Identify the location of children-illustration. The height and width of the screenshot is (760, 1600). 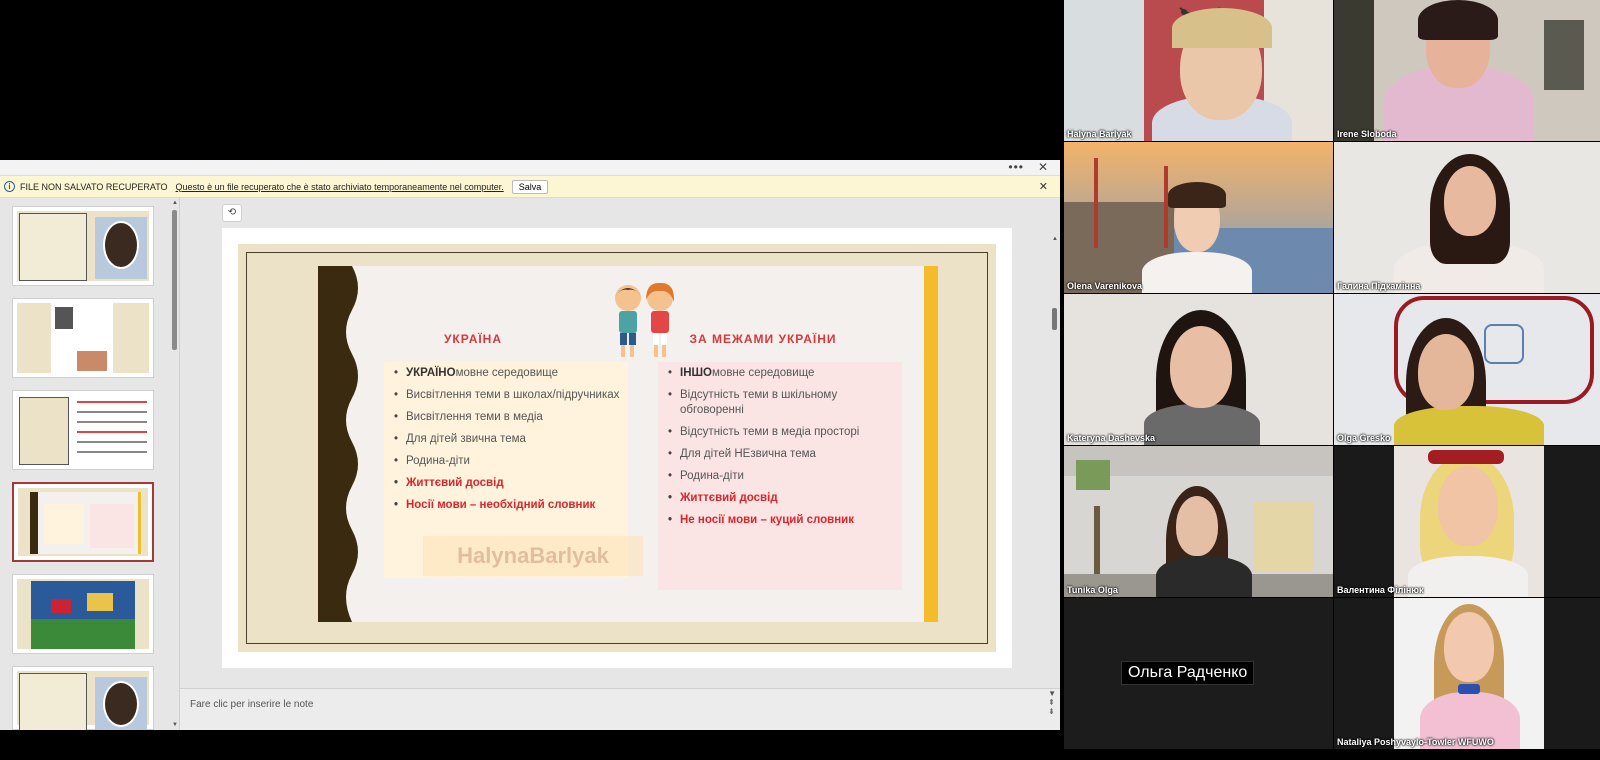
(645, 319).